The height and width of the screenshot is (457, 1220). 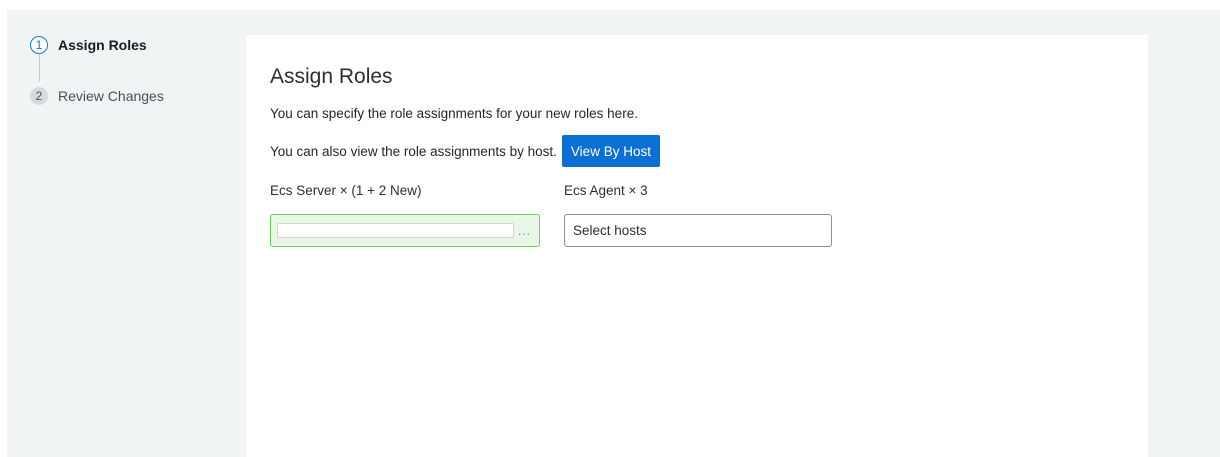 What do you see at coordinates (135, 70) in the screenshot?
I see `wizard-steps: 1 Assign Roles 2 Review Changes` at bounding box center [135, 70].